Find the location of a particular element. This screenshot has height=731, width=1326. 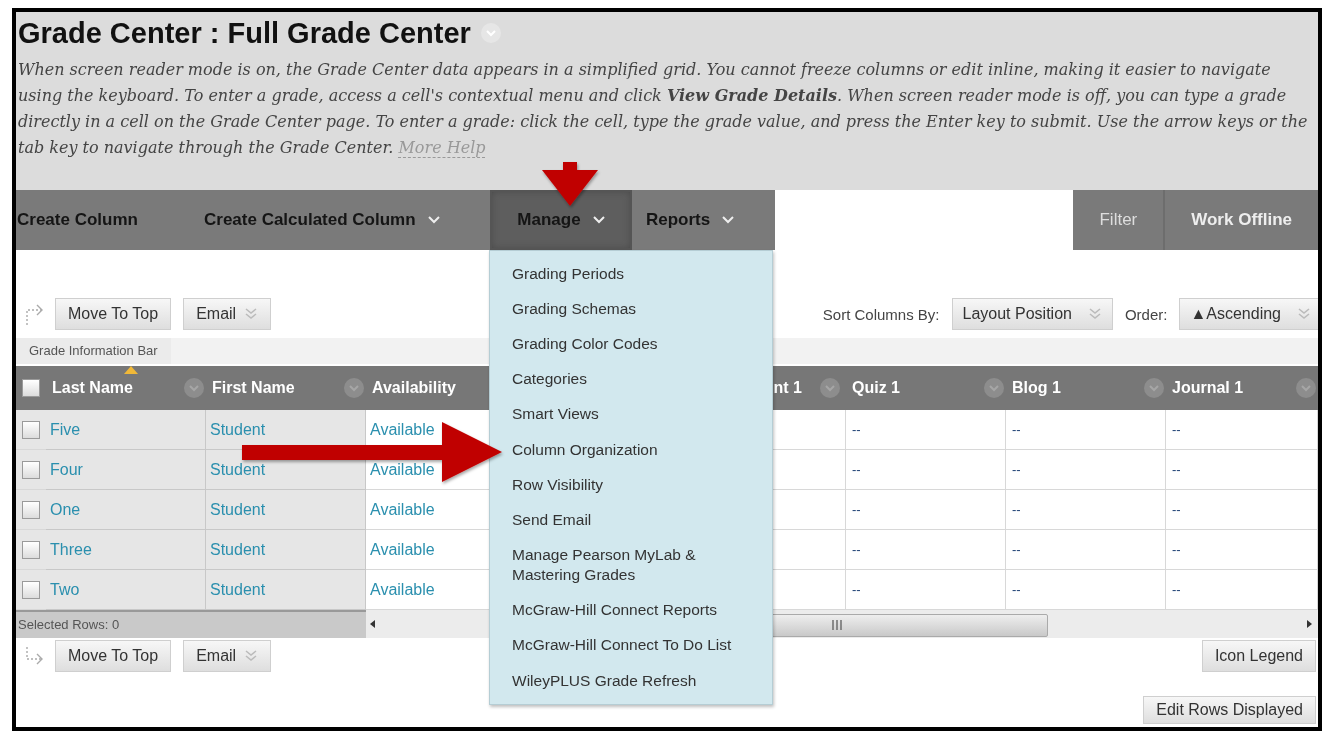

order-label: Order: is located at coordinates (1146, 314).